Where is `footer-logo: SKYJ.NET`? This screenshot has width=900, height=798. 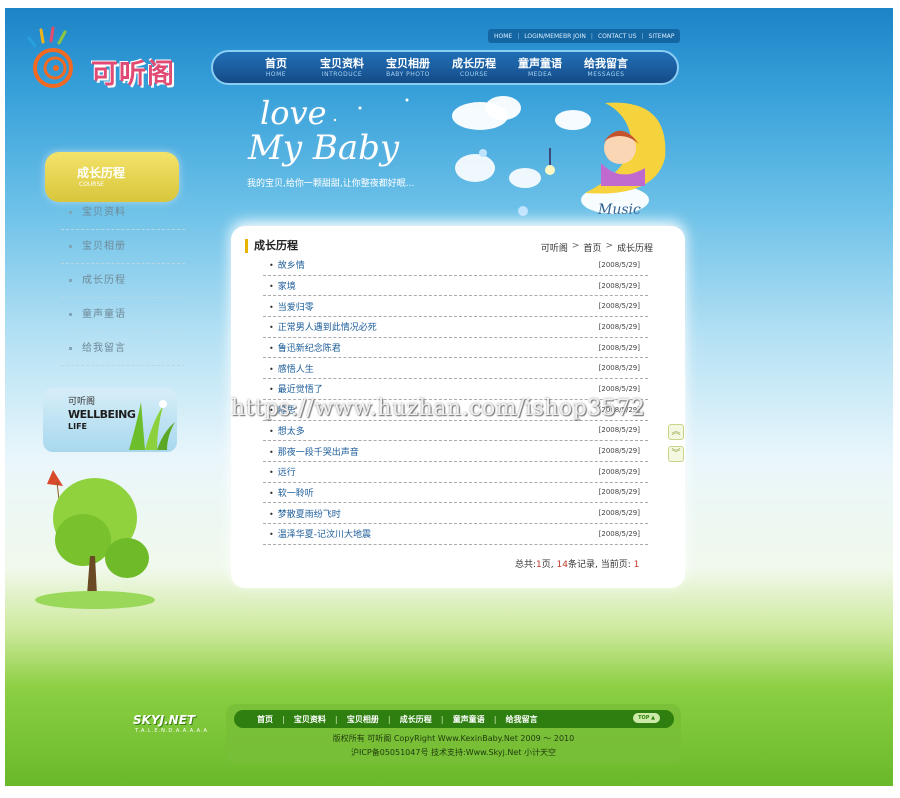 footer-logo: SKYJ.NET is located at coordinates (164, 720).